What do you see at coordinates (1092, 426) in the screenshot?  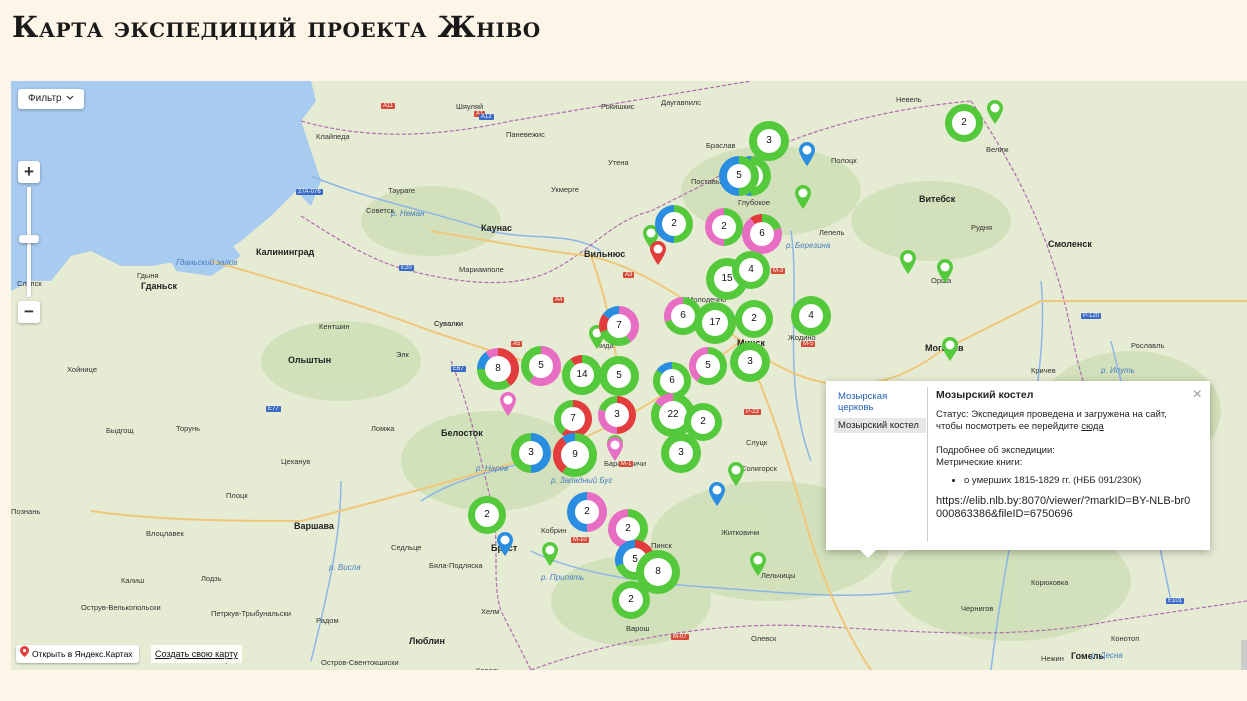 I see `balloon-status-link: сюда` at bounding box center [1092, 426].